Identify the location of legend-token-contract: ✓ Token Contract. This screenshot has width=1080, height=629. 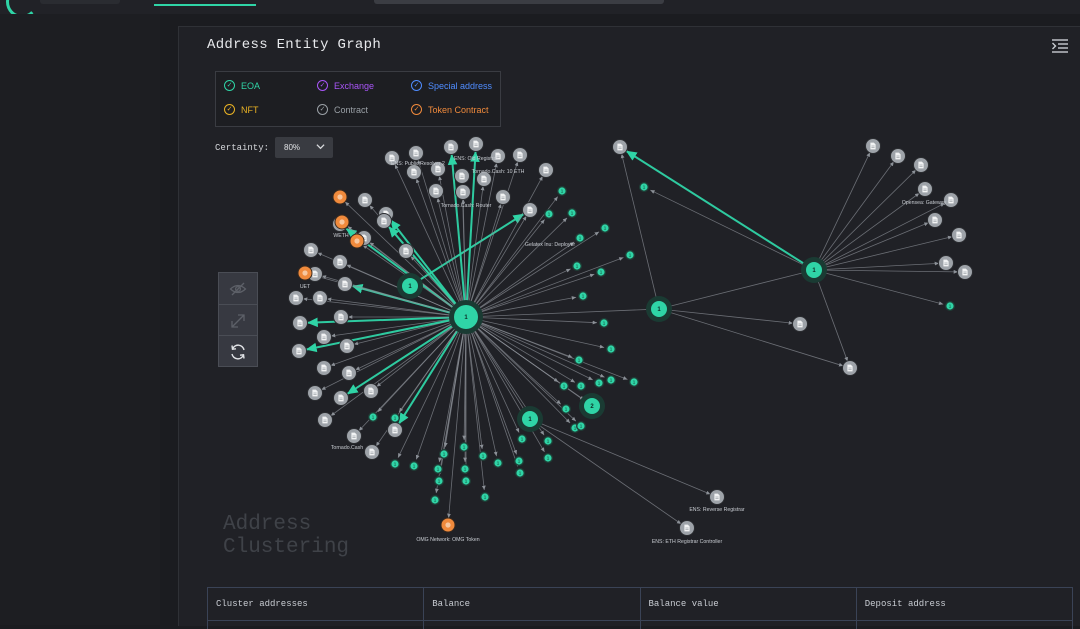
(450, 109).